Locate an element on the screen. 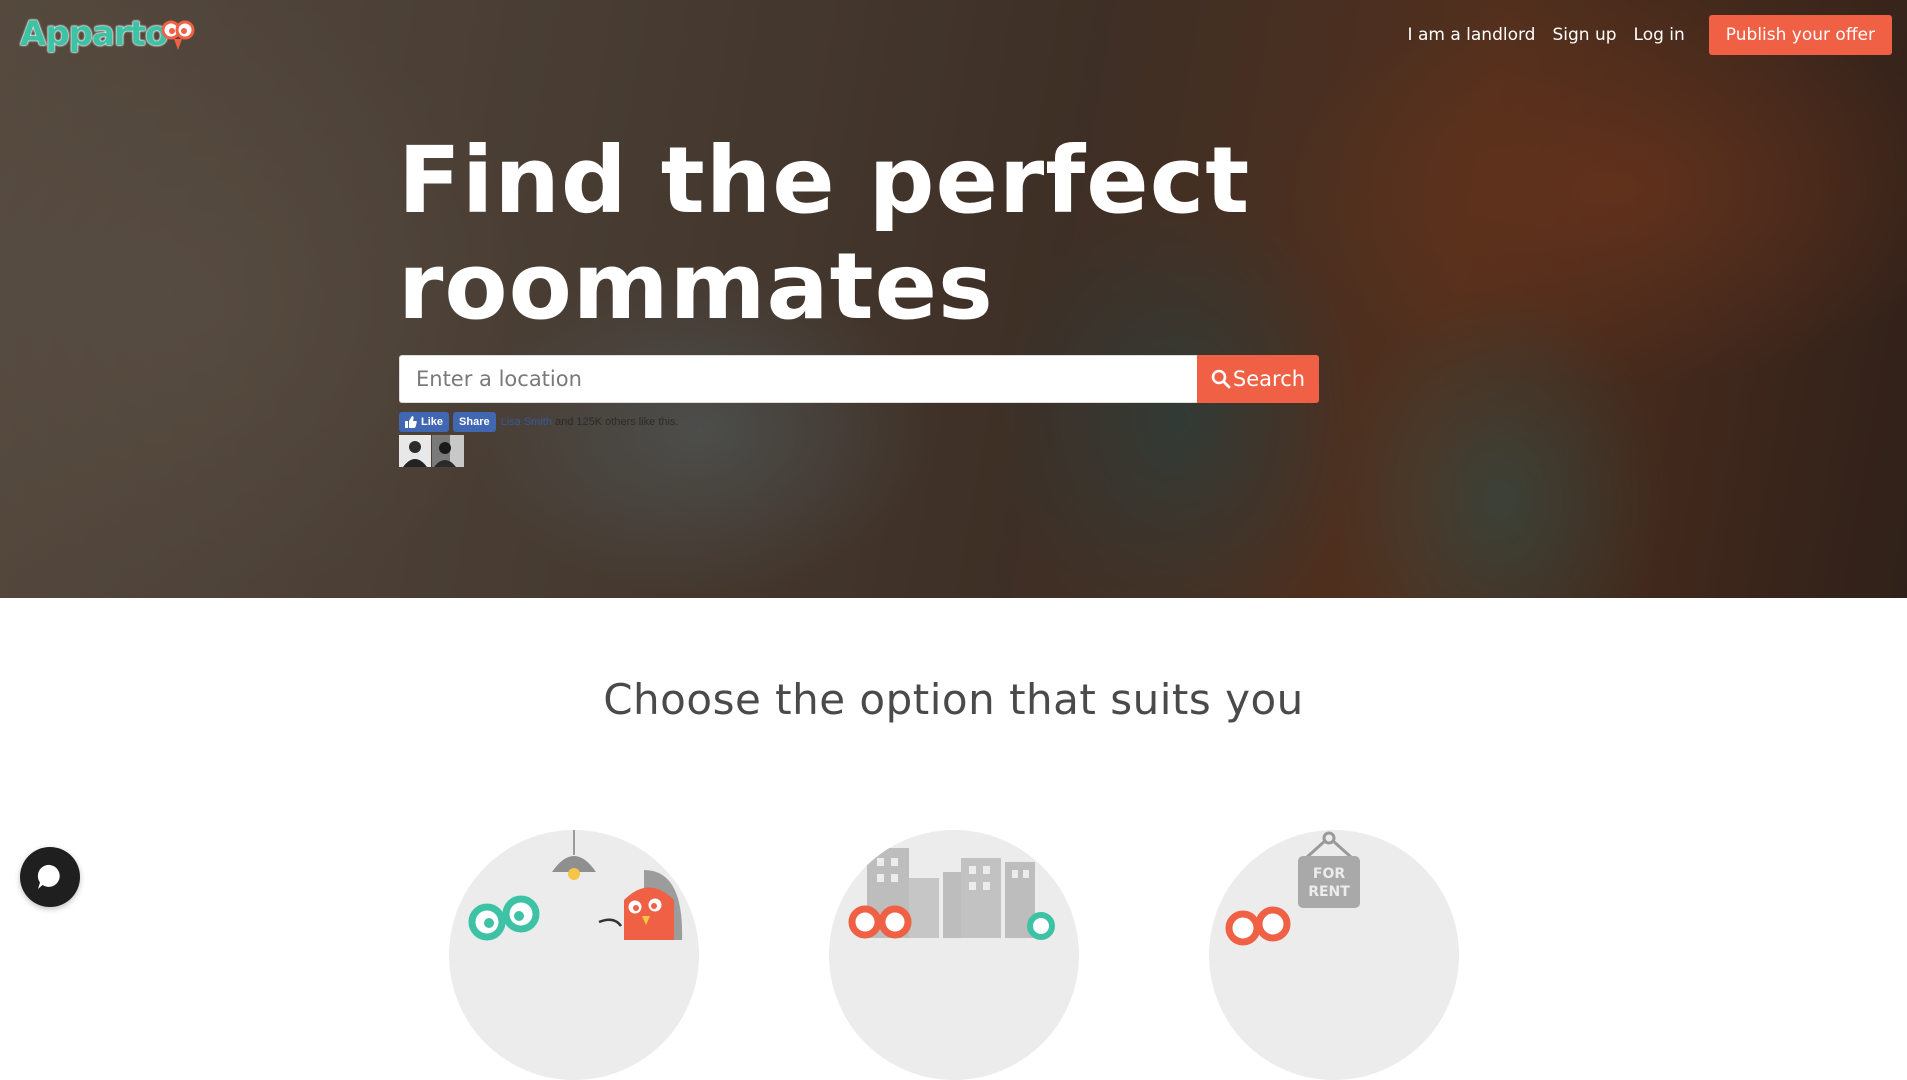 The image size is (1907, 1080). option-find-roommate is located at coordinates (574, 955).